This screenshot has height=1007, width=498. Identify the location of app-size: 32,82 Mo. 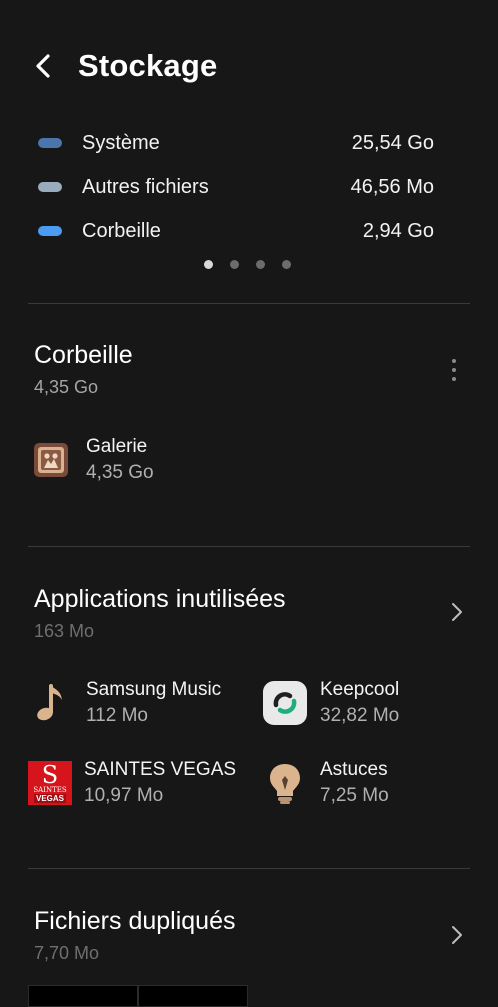
(360, 715).